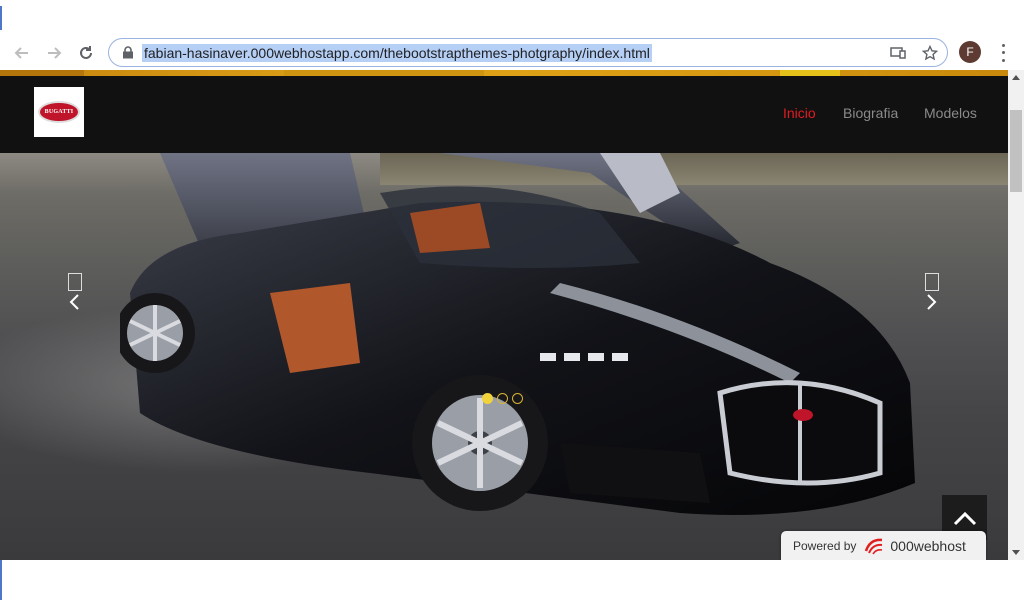  What do you see at coordinates (22, 53) in the screenshot?
I see `back-arrow-icon` at bounding box center [22, 53].